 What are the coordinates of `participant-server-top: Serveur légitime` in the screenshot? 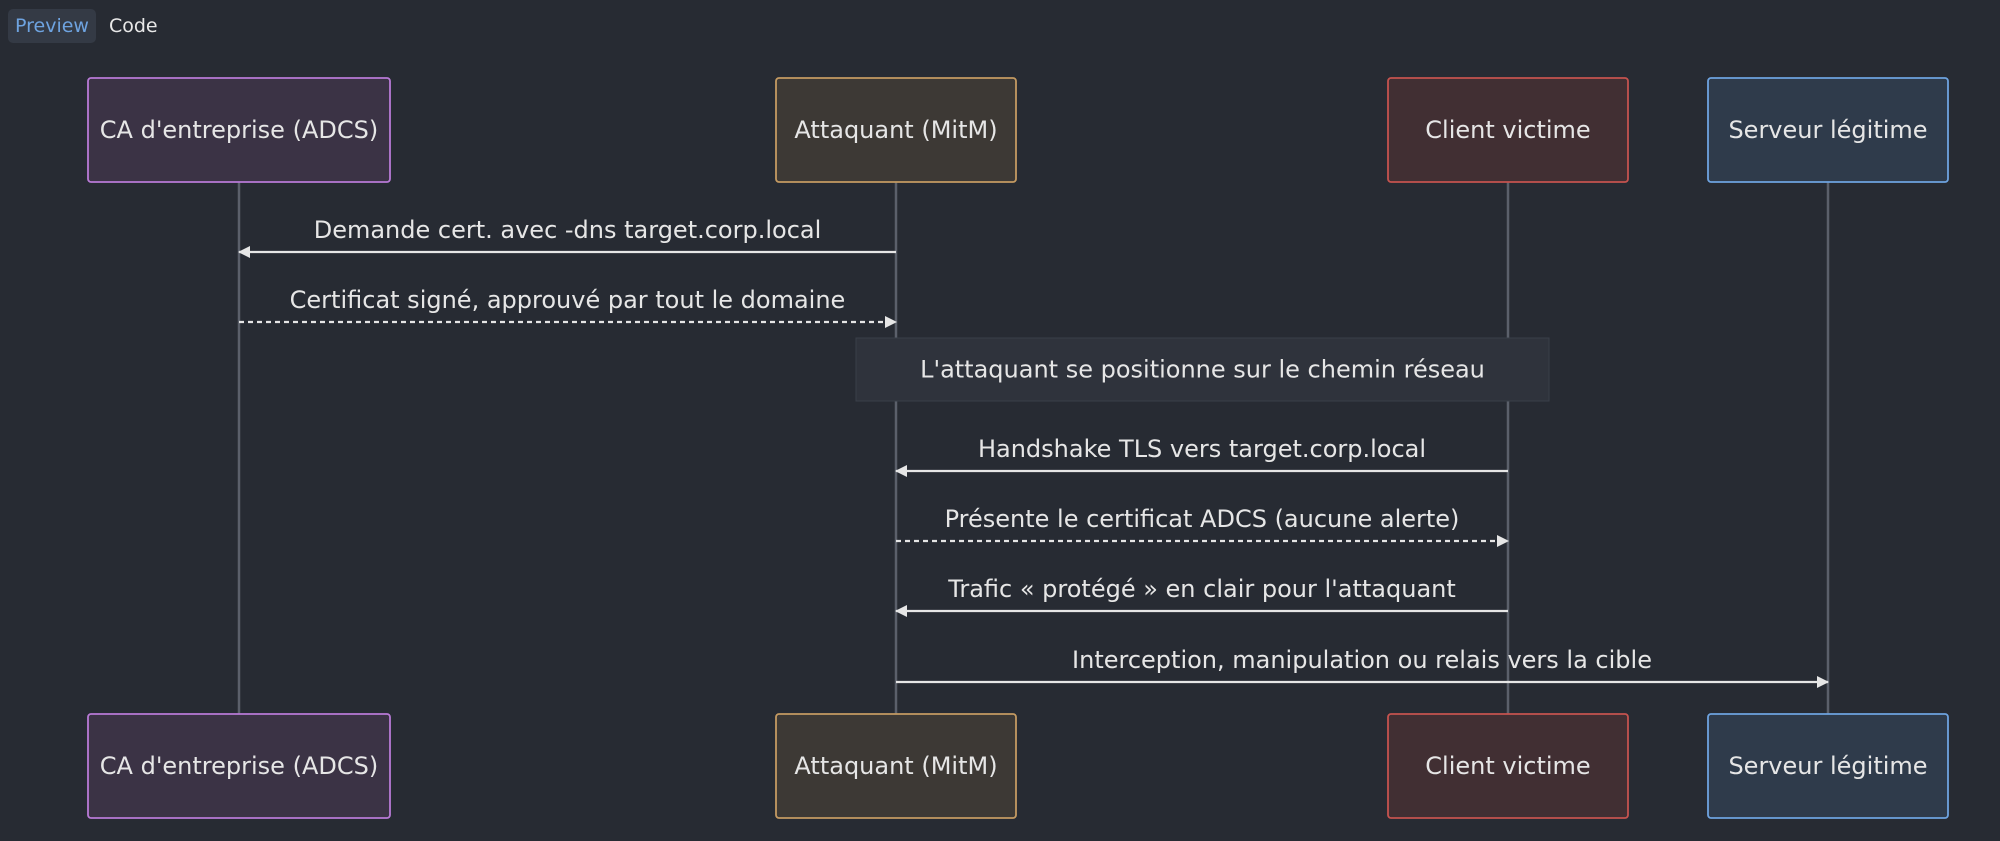 It's located at (1828, 130).